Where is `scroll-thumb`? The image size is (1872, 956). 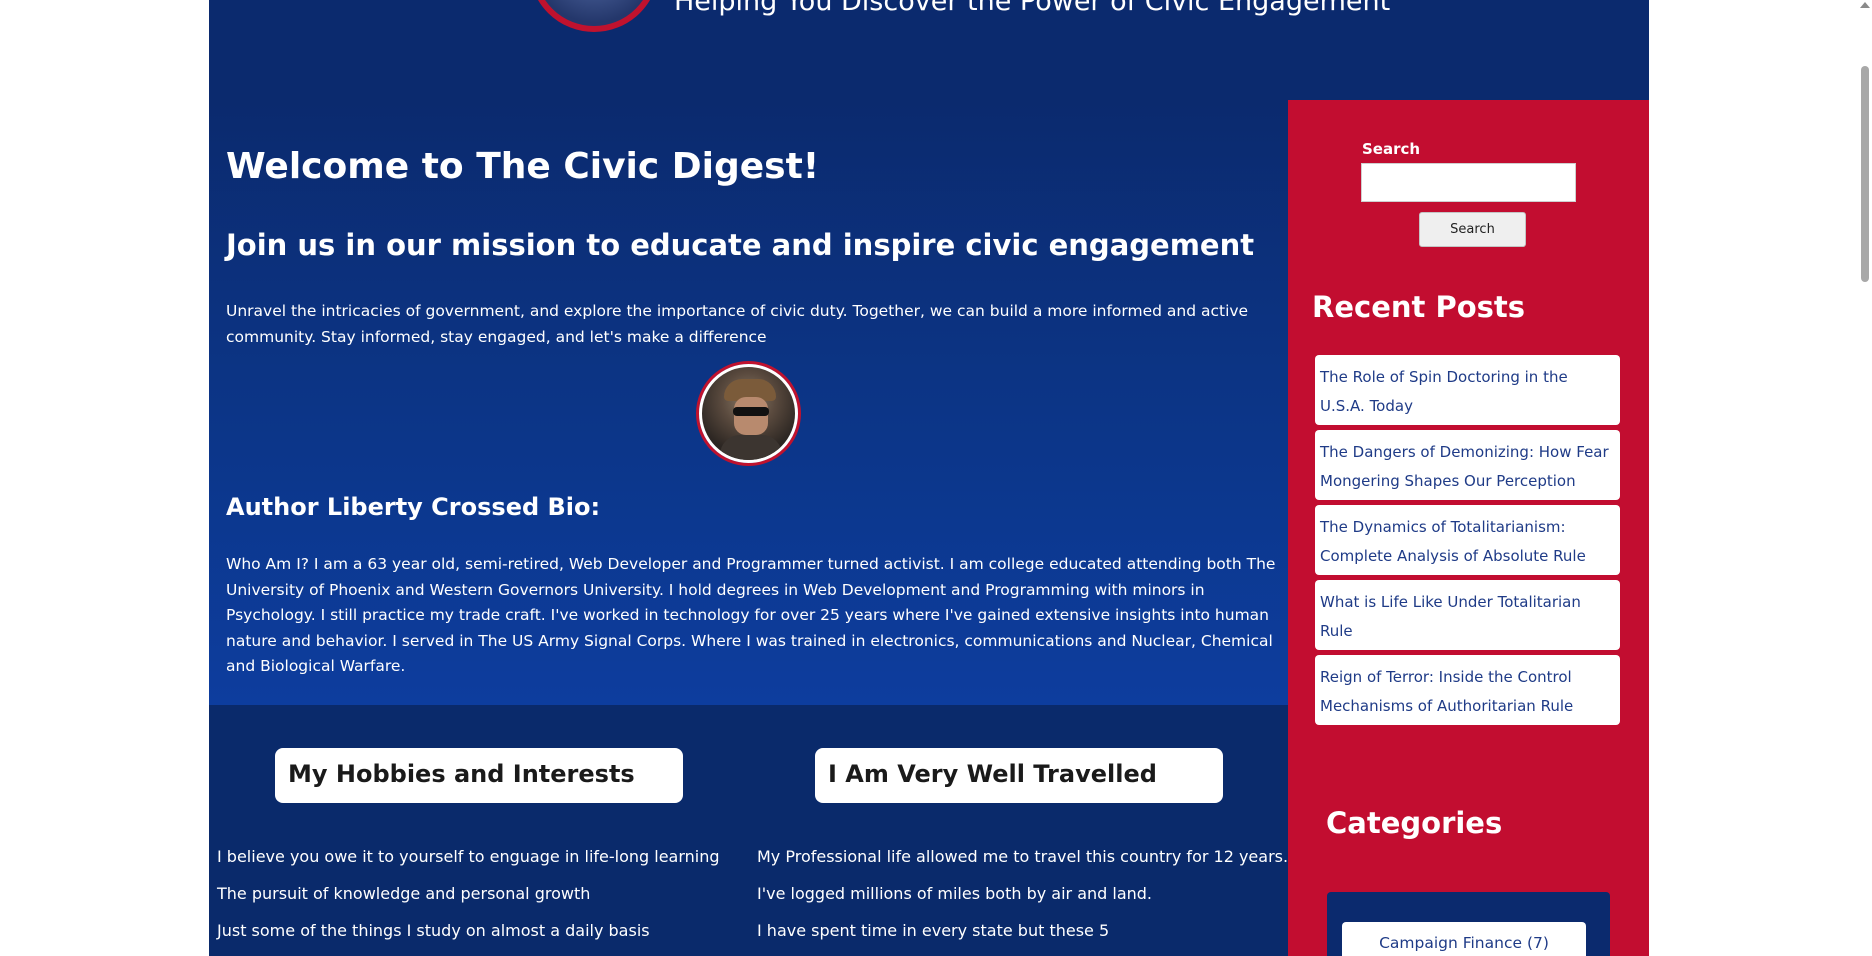 scroll-thumb is located at coordinates (1865, 174).